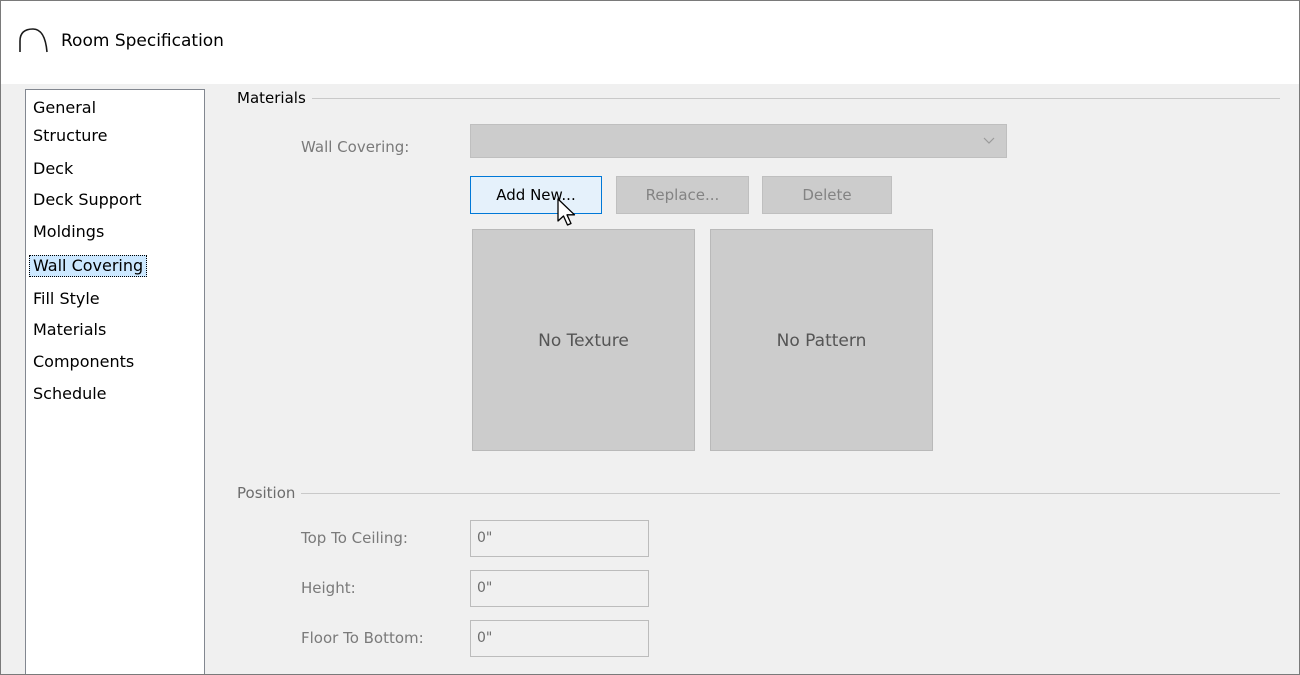  What do you see at coordinates (66, 299) in the screenshot?
I see `nav-item-fill-style: Fill Style` at bounding box center [66, 299].